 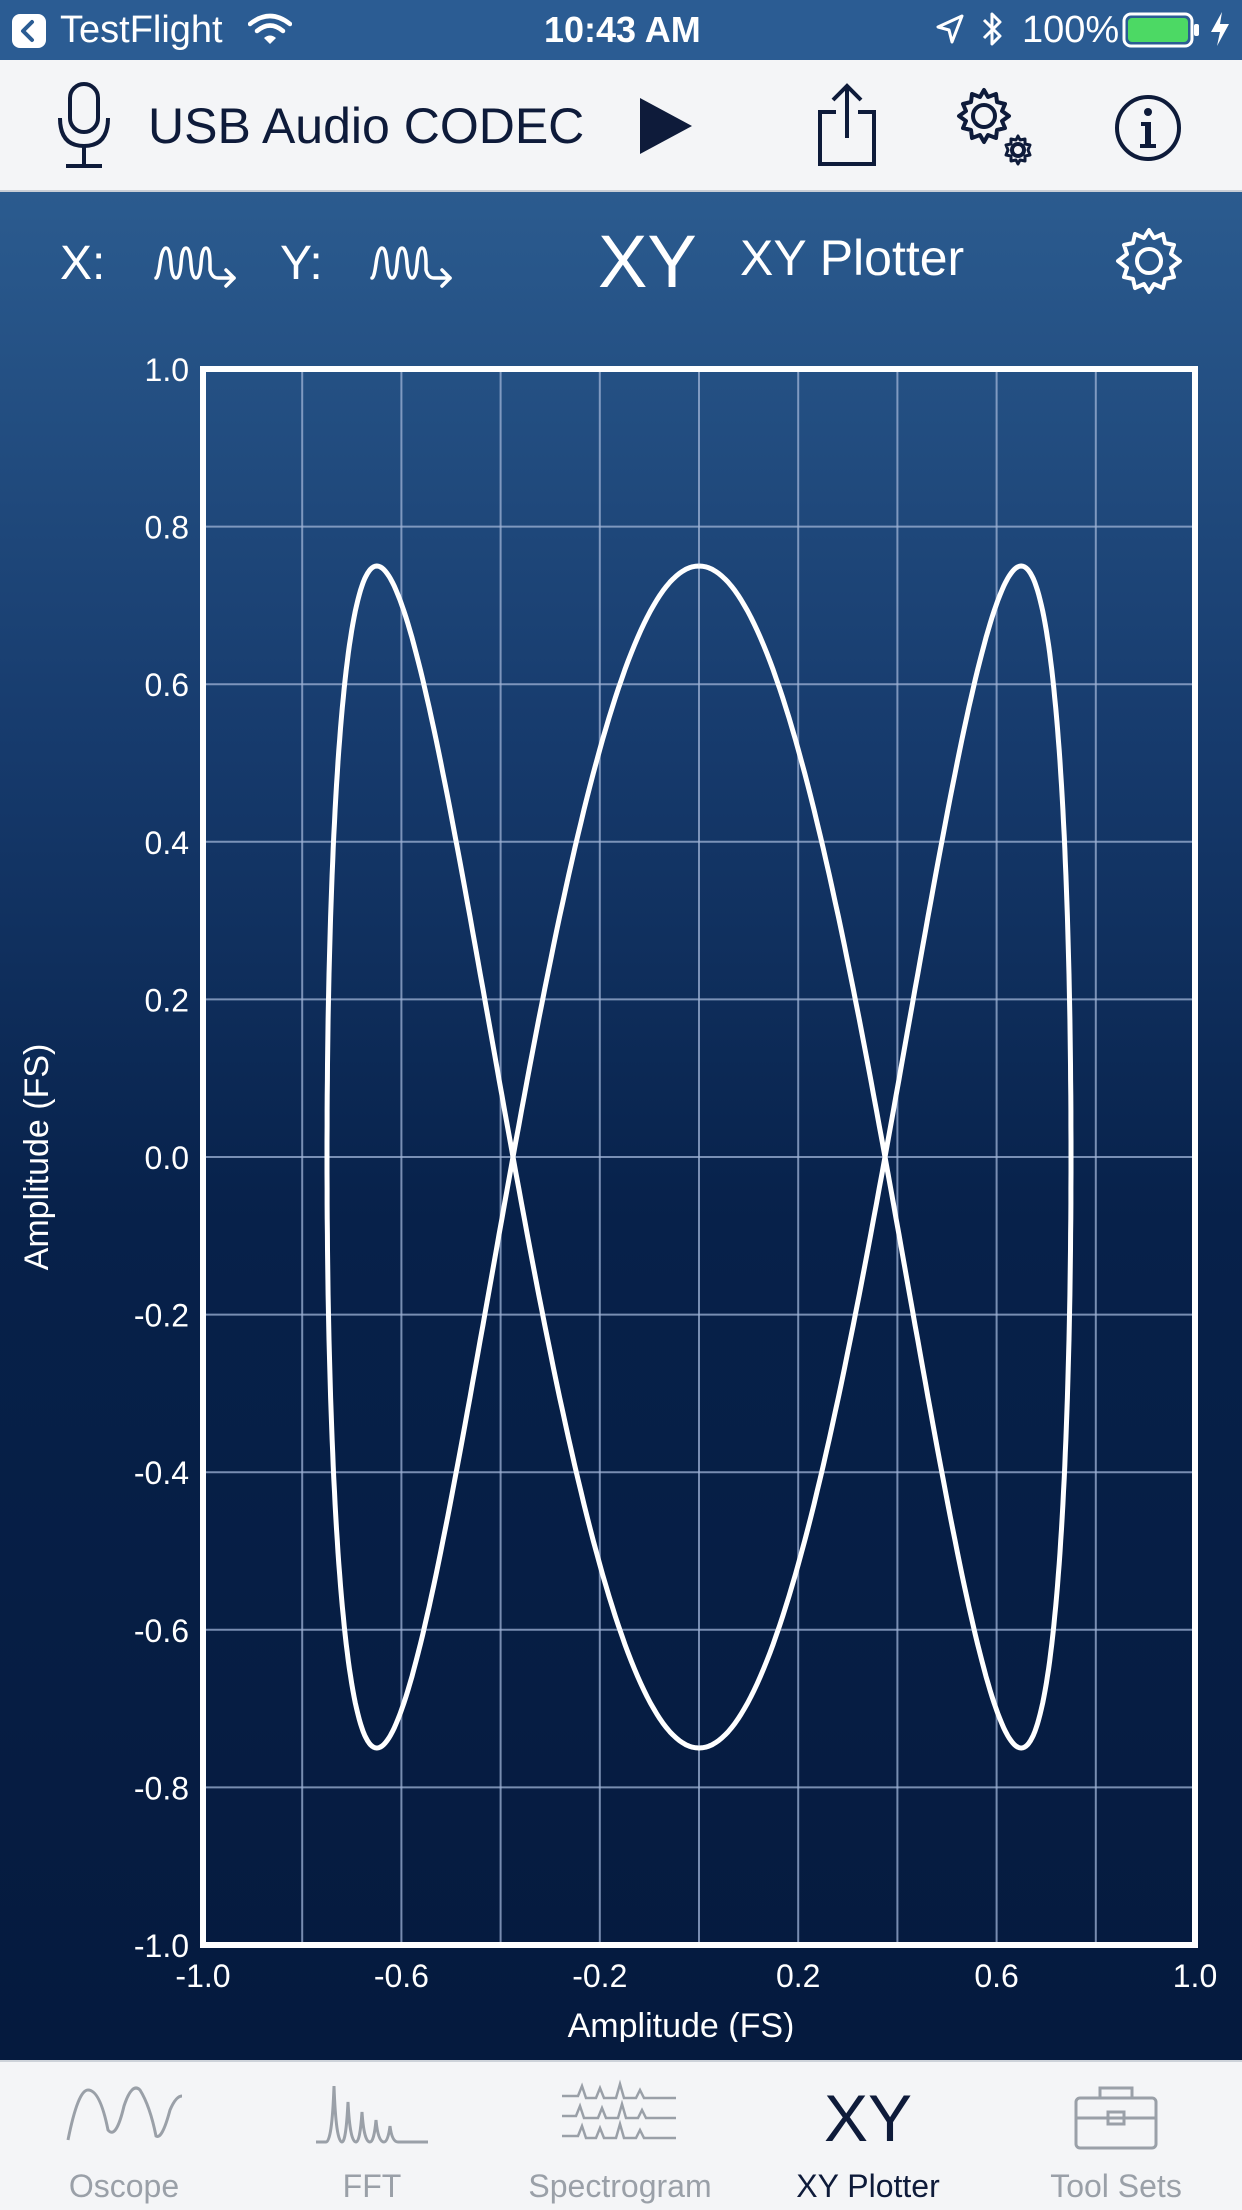 What do you see at coordinates (167, 843) in the screenshot?
I see `y-tick-label: 0.4` at bounding box center [167, 843].